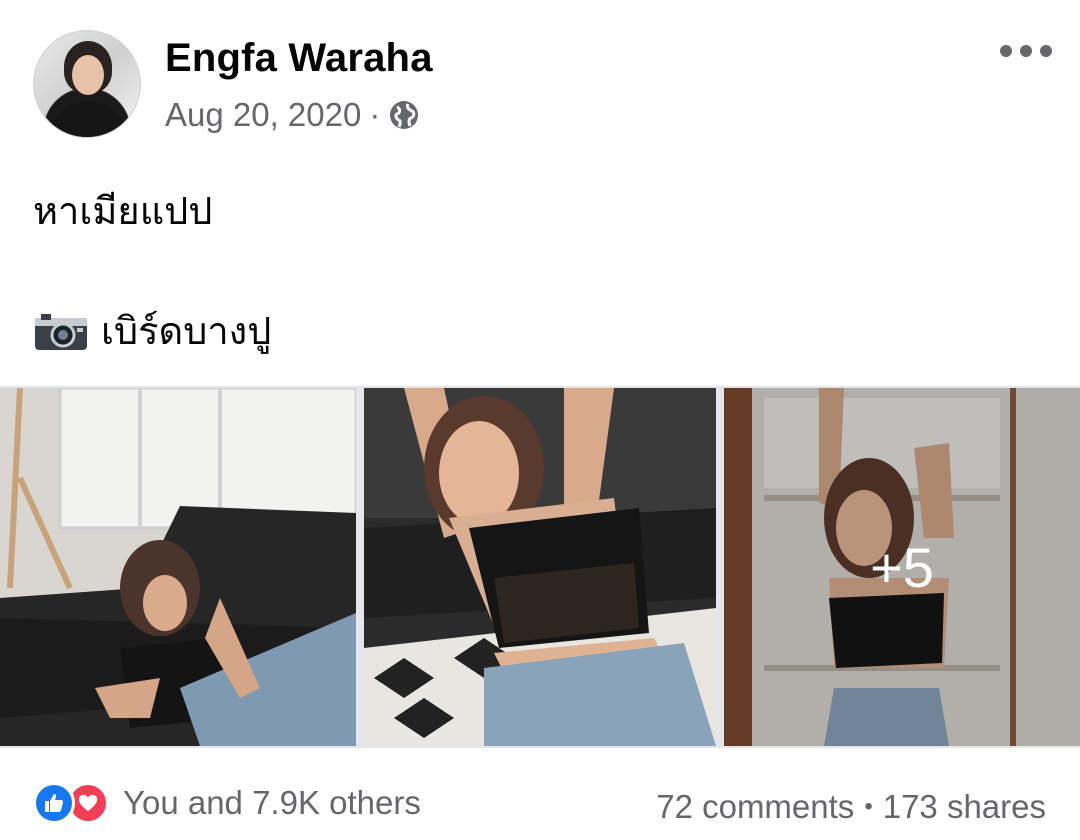 This screenshot has width=1080, height=840. I want to click on post-text-line1: หาเมียแปป, so click(123, 211).